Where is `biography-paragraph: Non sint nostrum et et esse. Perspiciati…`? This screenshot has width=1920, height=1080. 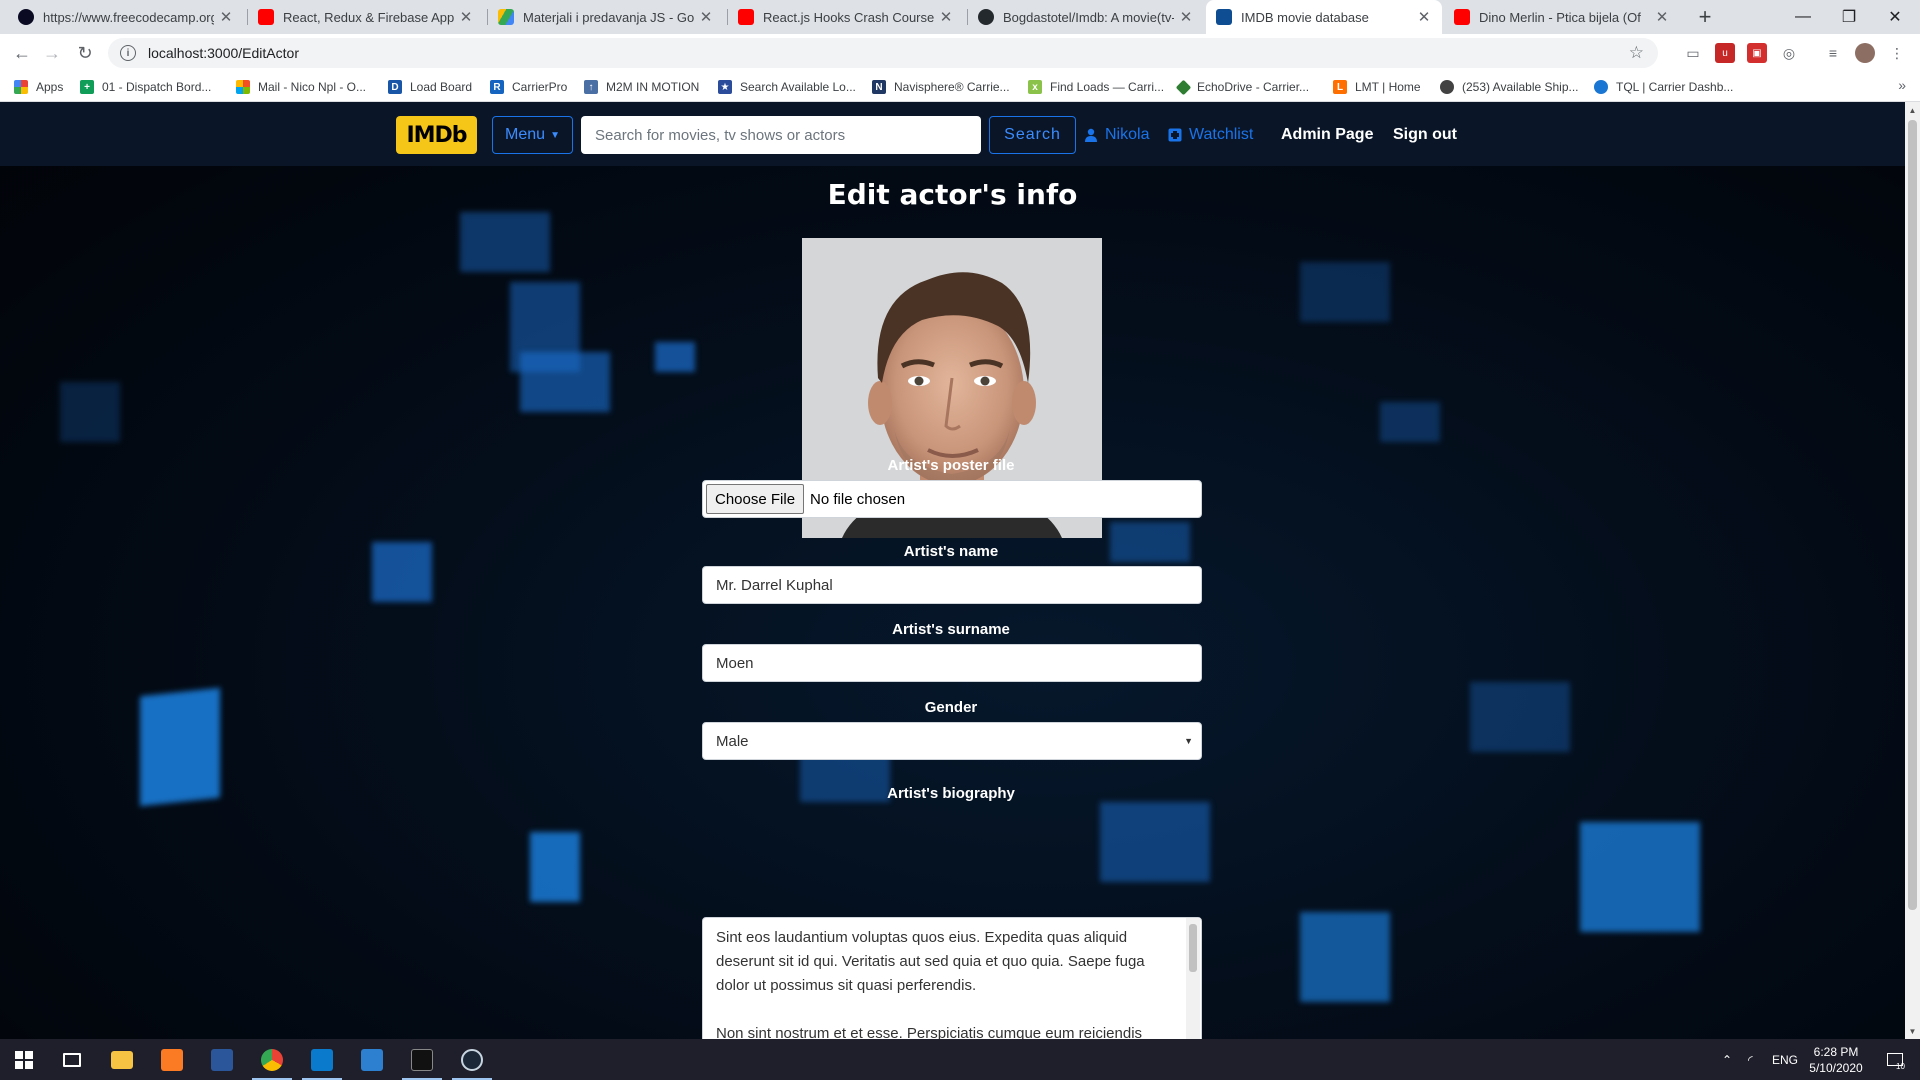 biography-paragraph: Non sint nostrum et et esse. Perspiciati… is located at coordinates (929, 1032).